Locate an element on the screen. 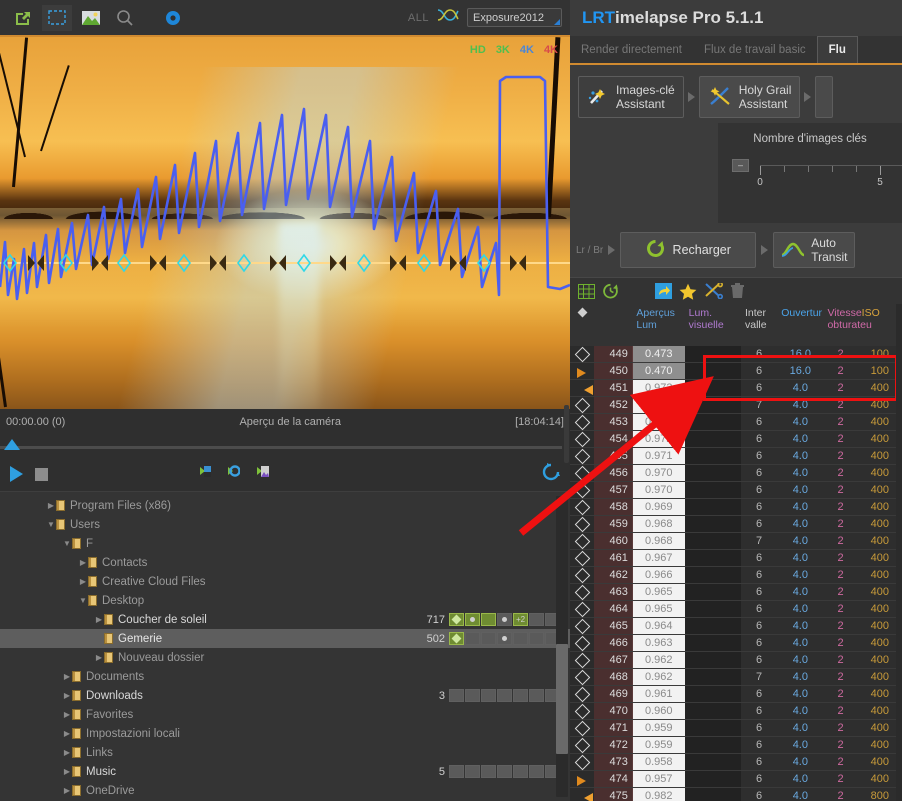 This screenshot has height=801, width=902. keyframe-decrement-button: – is located at coordinates (740, 165).